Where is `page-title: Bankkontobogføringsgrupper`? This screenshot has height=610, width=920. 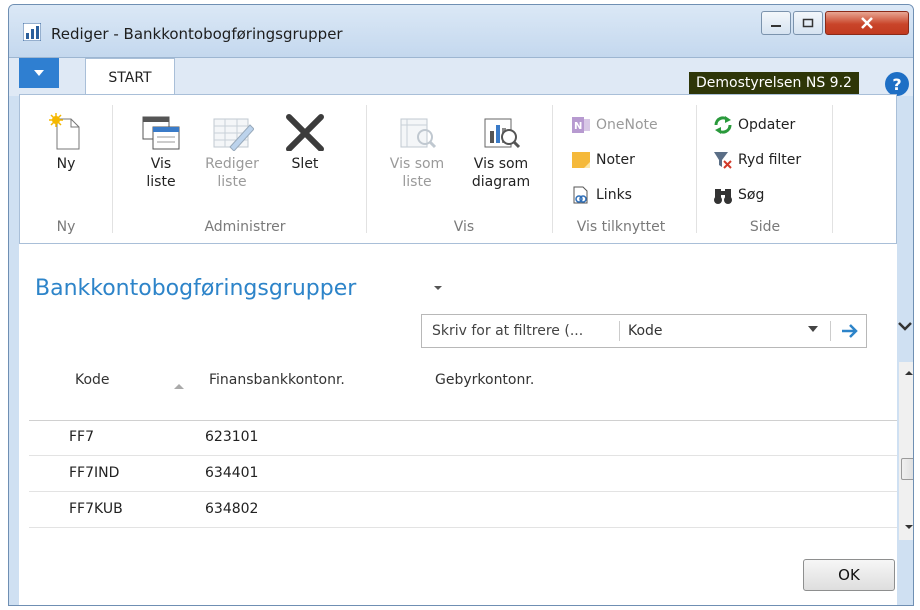
page-title: Bankkontobogføringsgrupper is located at coordinates (196, 288).